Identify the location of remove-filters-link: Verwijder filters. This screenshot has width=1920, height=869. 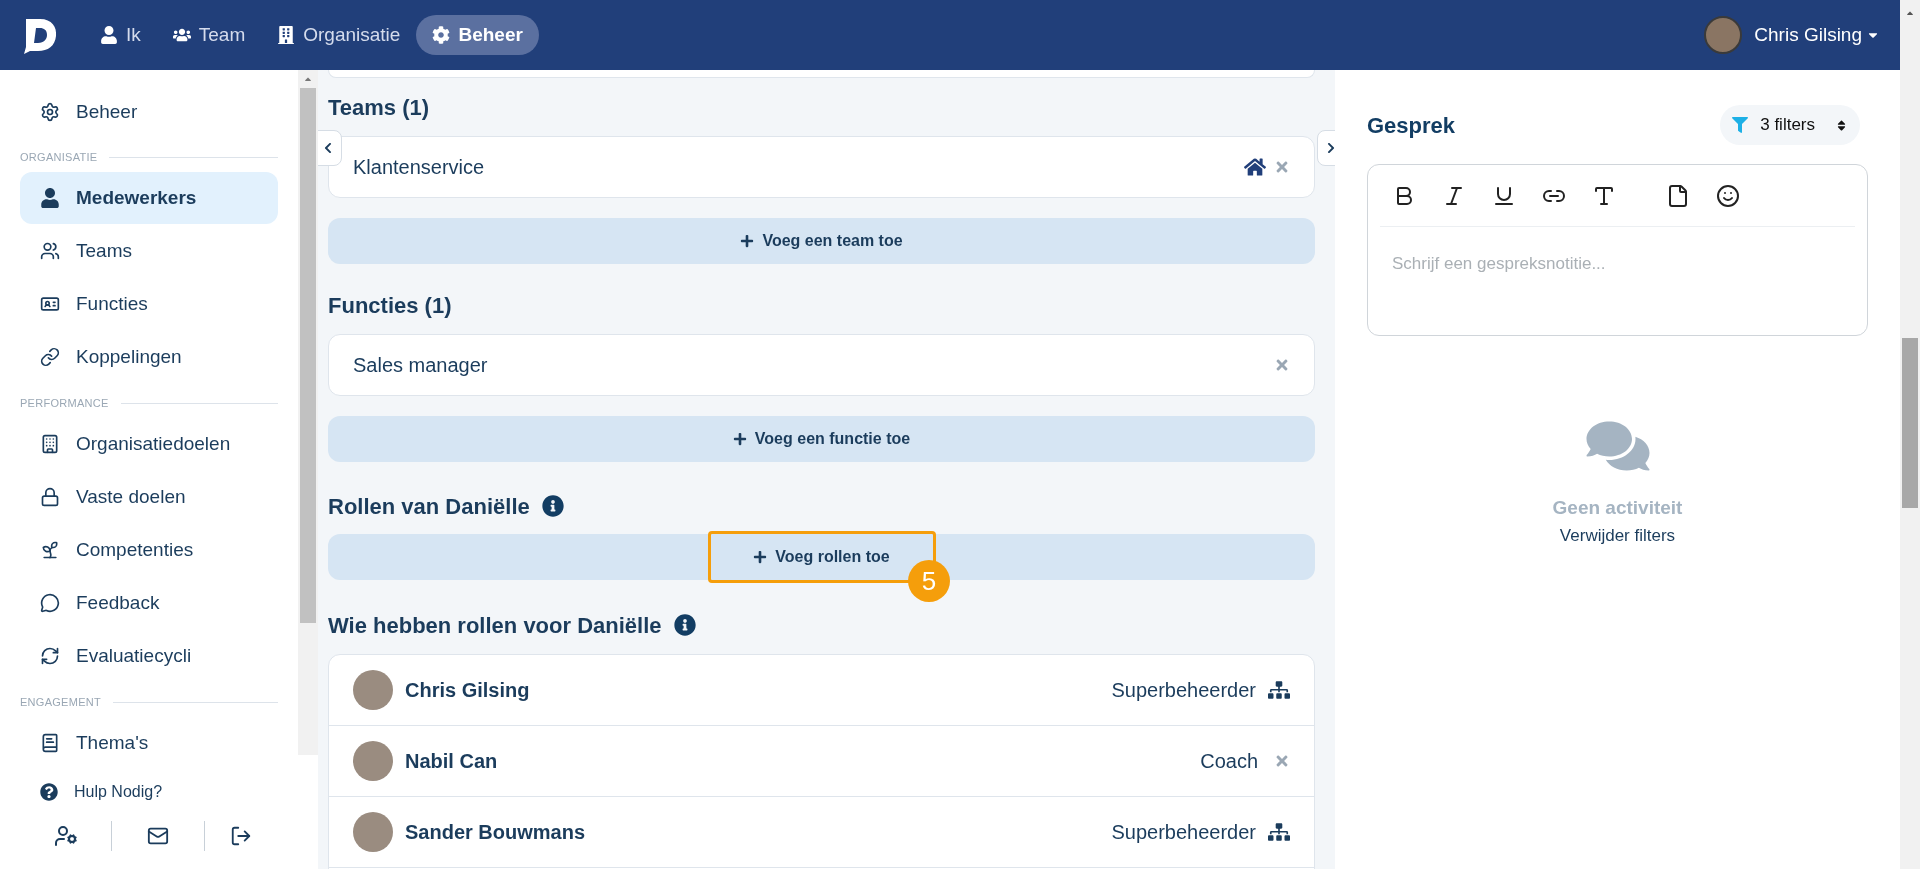
(1617, 535).